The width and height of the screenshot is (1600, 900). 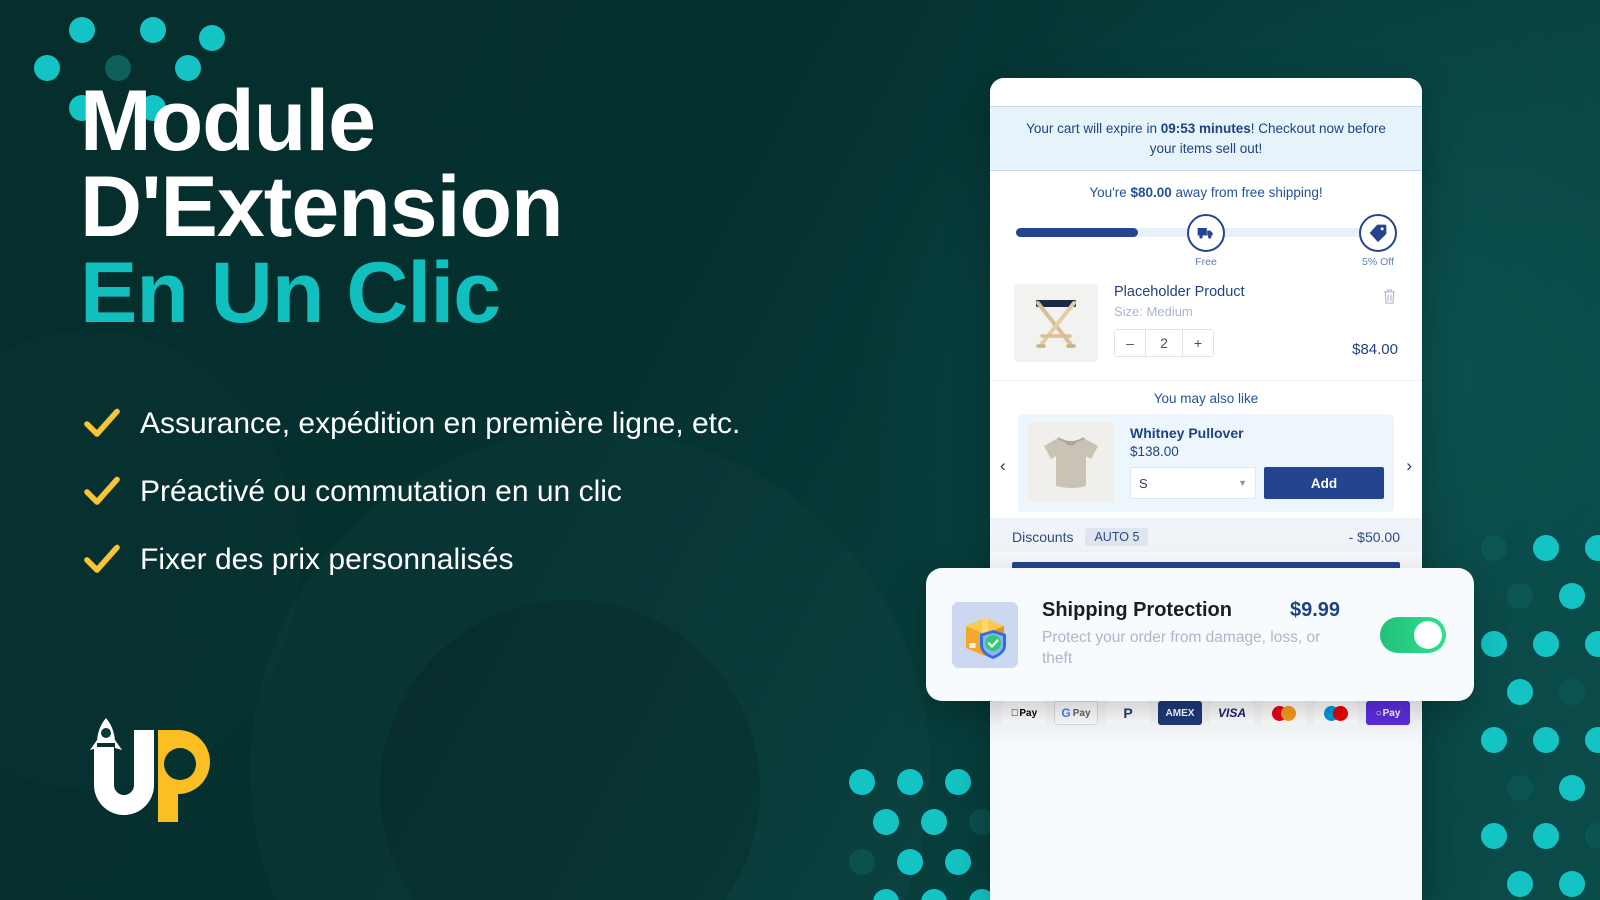 What do you see at coordinates (1151, 193) in the screenshot?
I see `progress-amount: $80.00` at bounding box center [1151, 193].